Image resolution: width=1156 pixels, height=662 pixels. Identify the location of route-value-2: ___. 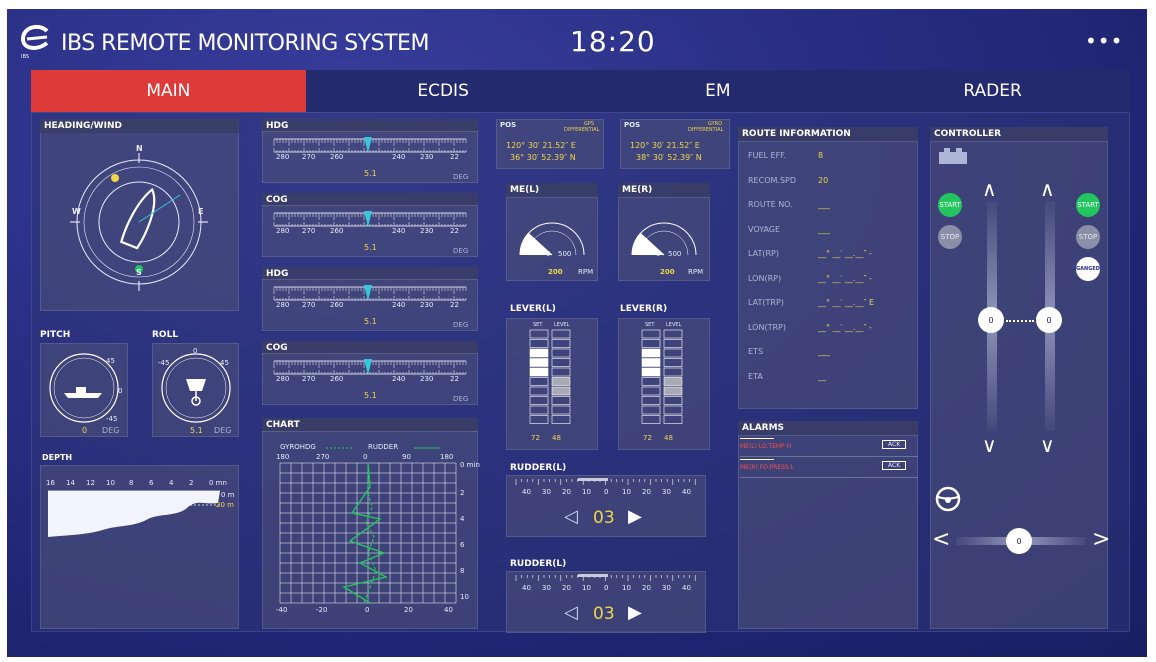
(824, 204).